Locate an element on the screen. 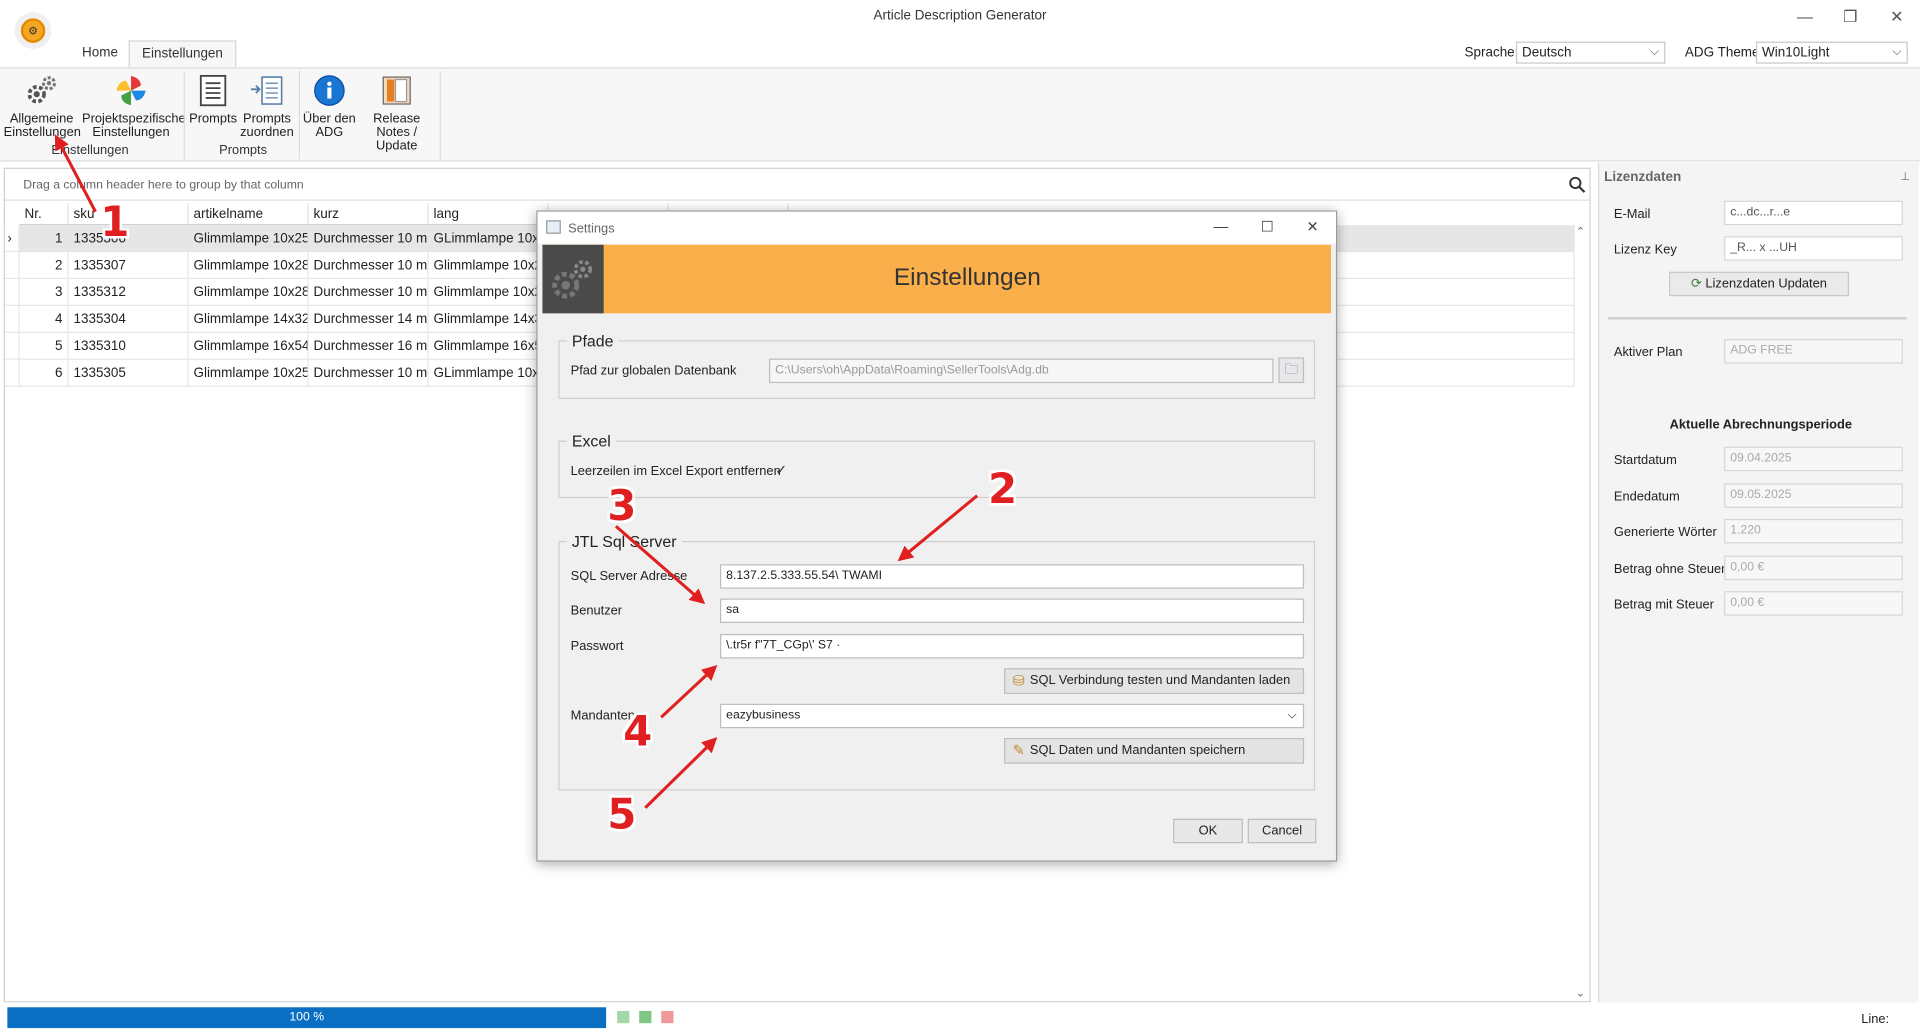 This screenshot has height=1033, width=1920. annotation-number-5: 5 is located at coordinates (622, 815).